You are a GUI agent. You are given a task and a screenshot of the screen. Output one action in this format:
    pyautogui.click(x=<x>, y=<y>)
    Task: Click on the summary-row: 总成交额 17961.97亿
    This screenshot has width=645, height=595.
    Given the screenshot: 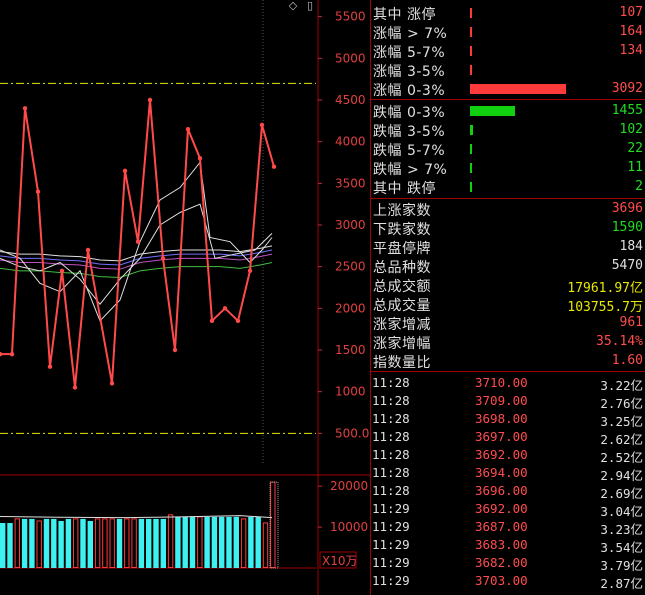 What is the action you would take?
    pyautogui.click(x=507, y=286)
    